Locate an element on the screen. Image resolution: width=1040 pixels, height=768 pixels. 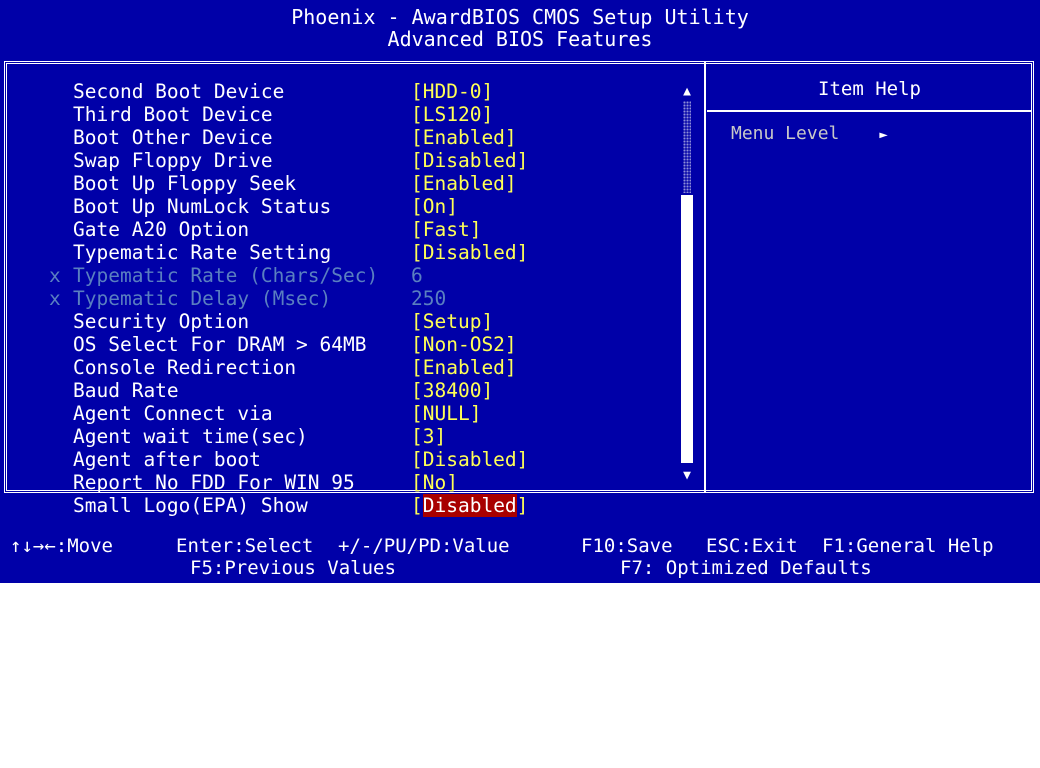
setting-label: Baud Rate is located at coordinates (126, 390).